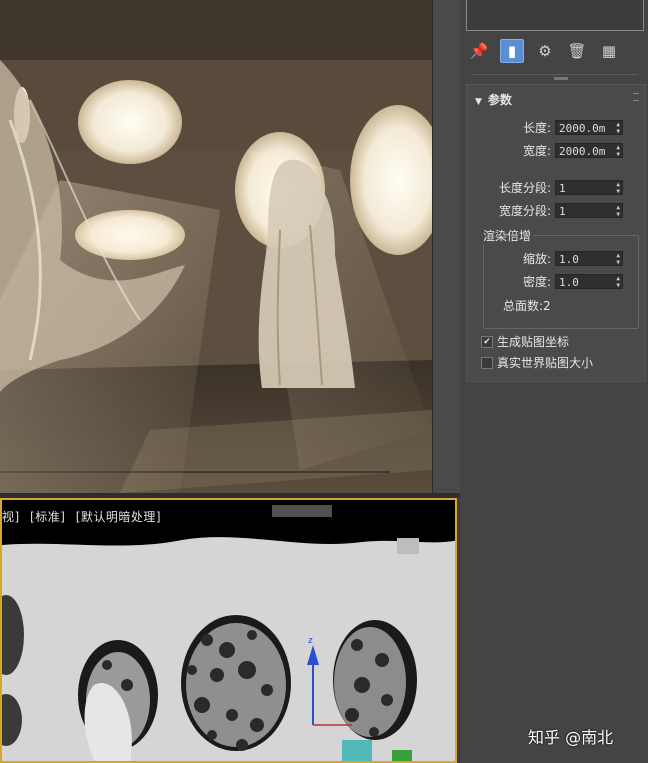  I want to click on scale-label: 缩放:, so click(536, 259).